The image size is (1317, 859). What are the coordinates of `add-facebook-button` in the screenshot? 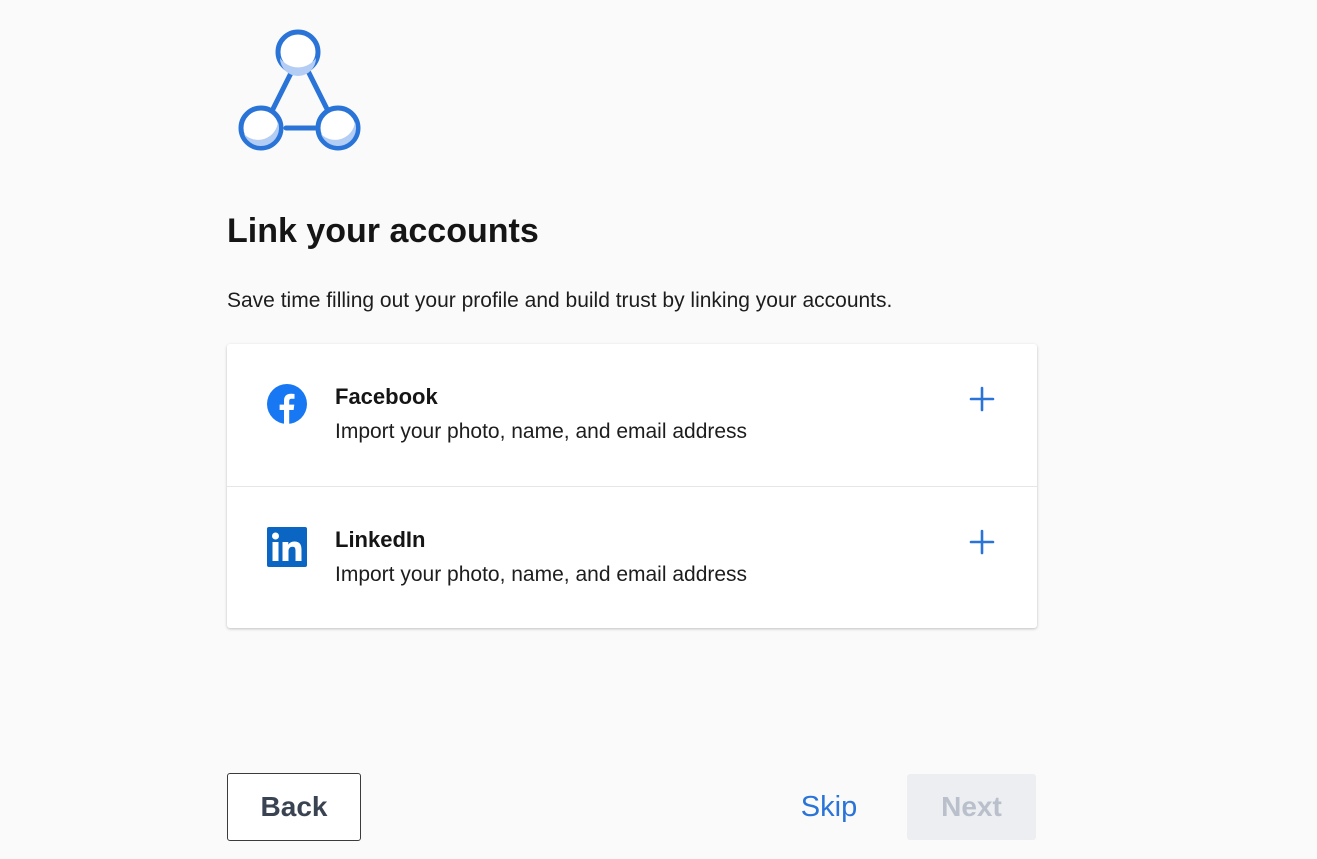 It's located at (982, 399).